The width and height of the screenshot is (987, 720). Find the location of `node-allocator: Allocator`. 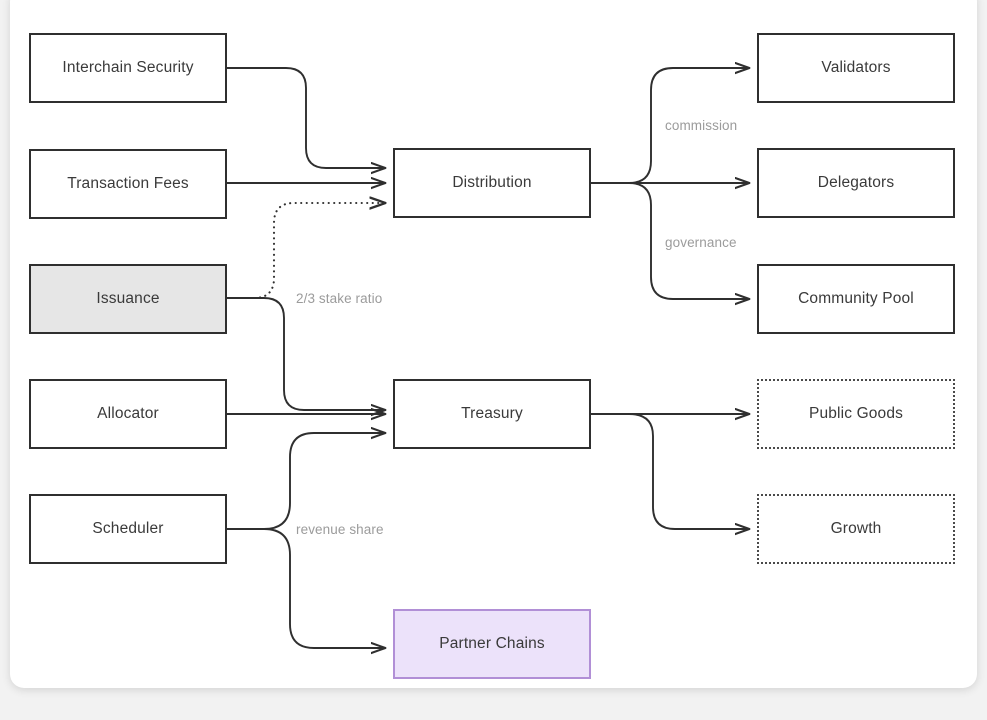

node-allocator: Allocator is located at coordinates (128, 414).